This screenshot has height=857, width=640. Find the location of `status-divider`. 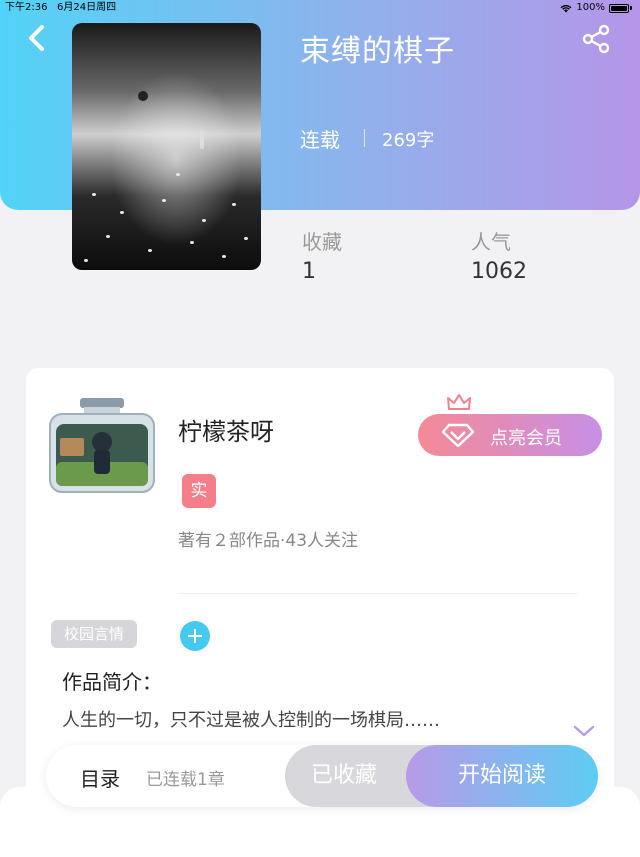

status-divider is located at coordinates (364, 138).